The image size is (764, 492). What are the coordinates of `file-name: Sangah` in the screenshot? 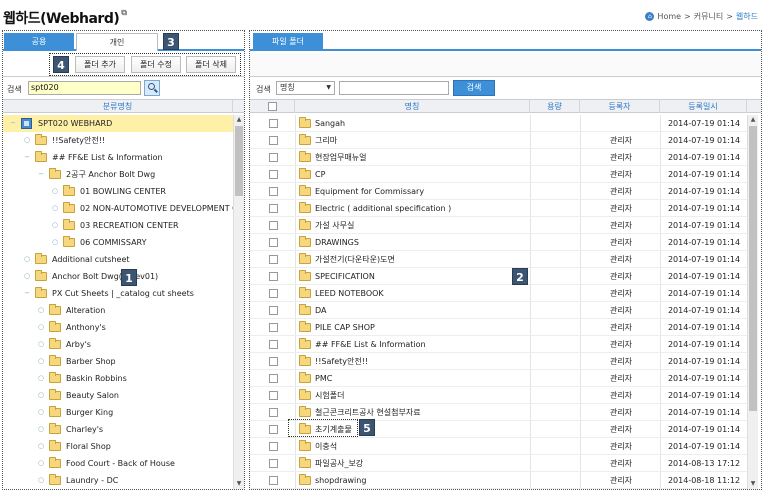 It's located at (330, 123).